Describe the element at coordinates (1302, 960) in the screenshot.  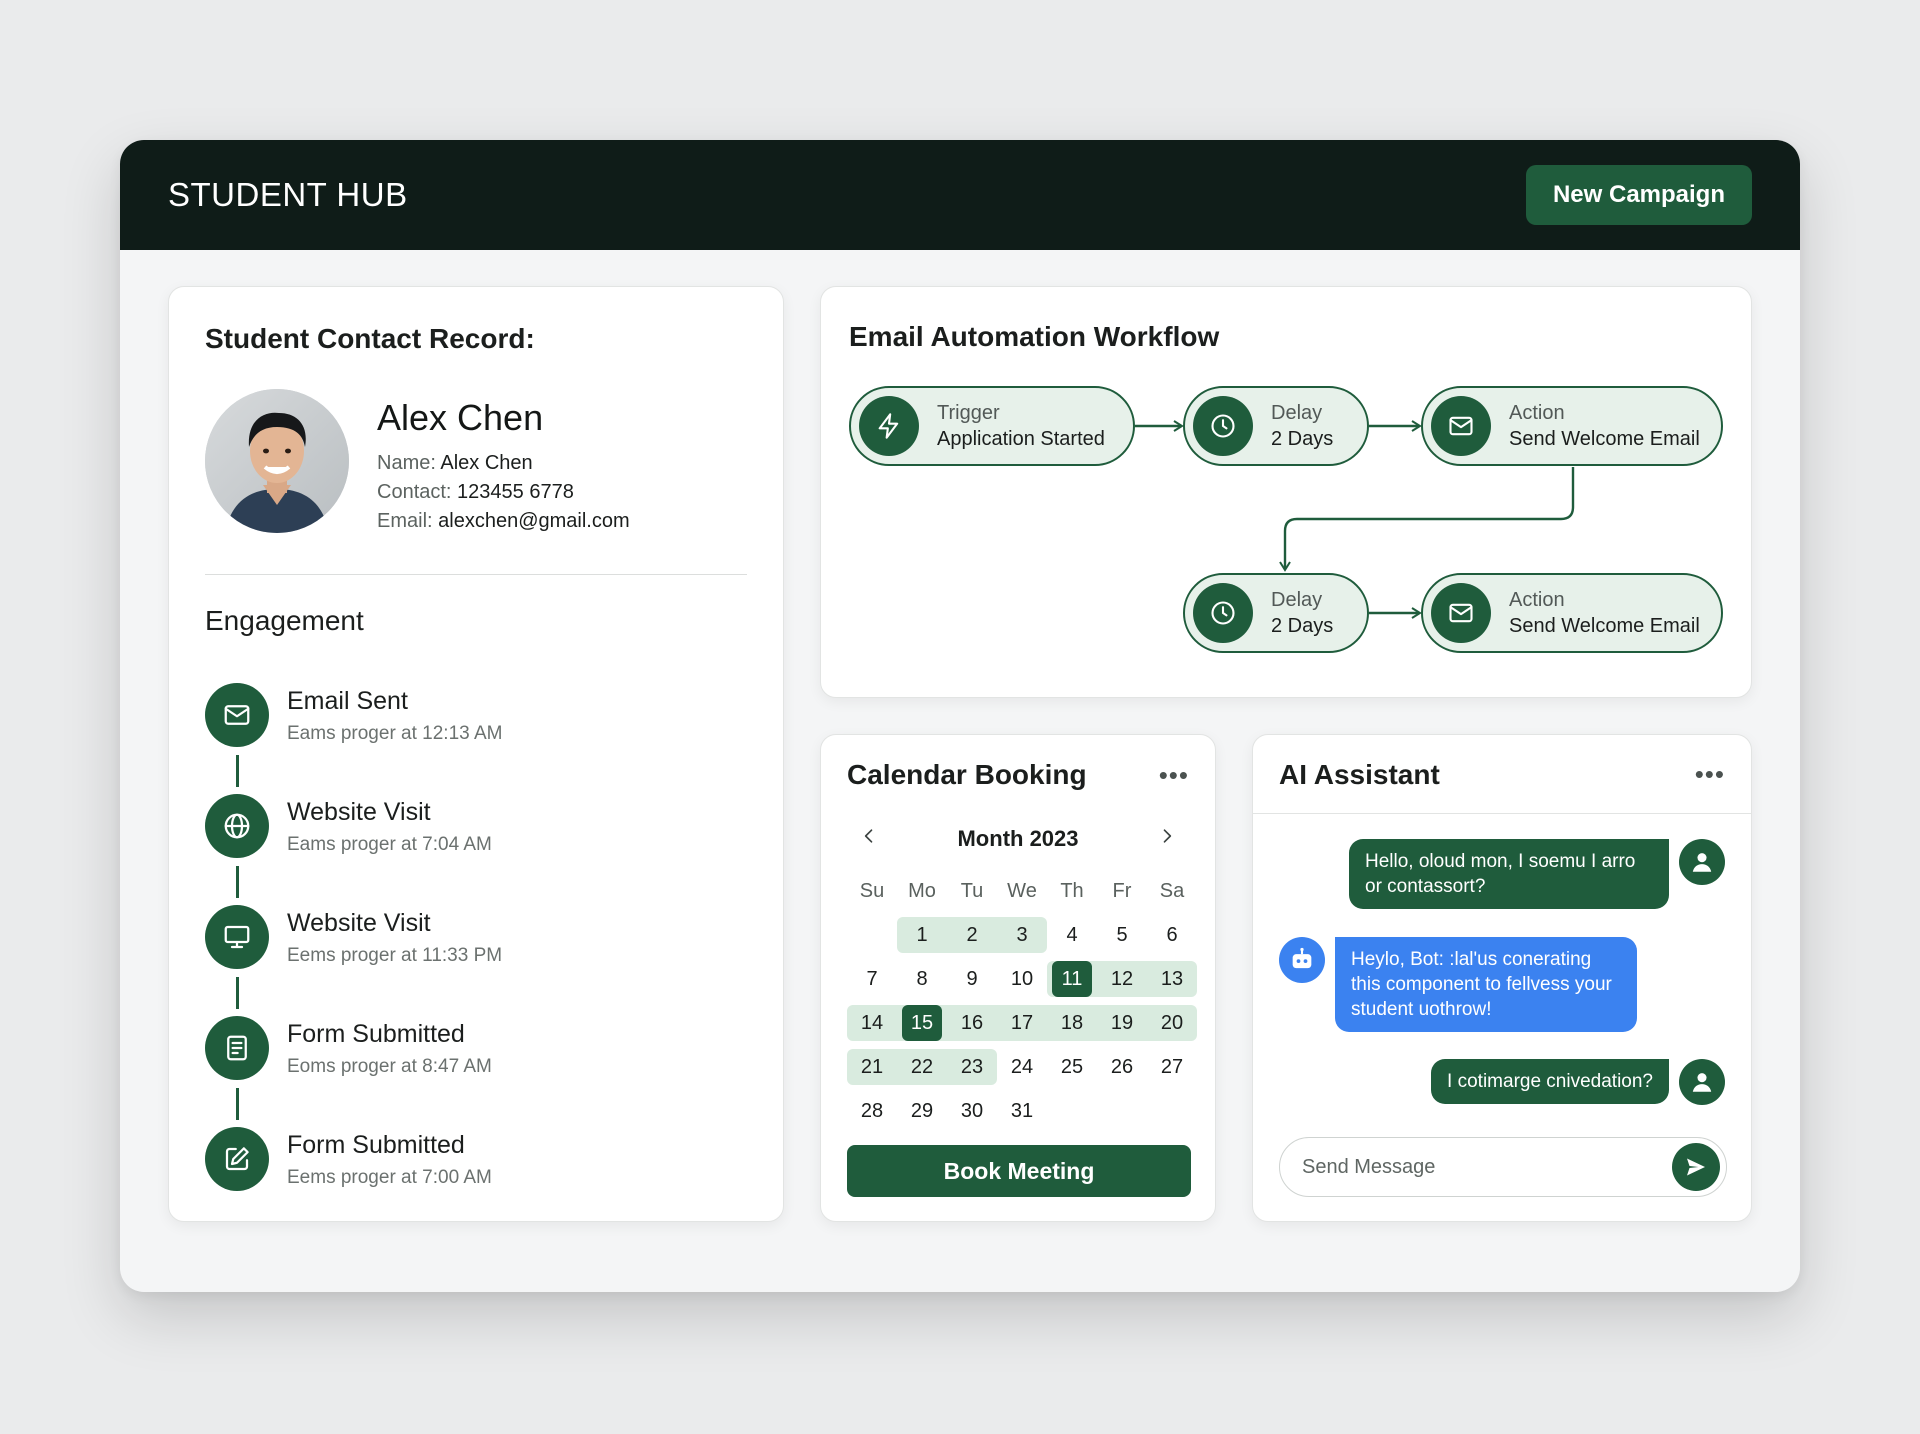
I see `bot-avatar-icon` at that location.